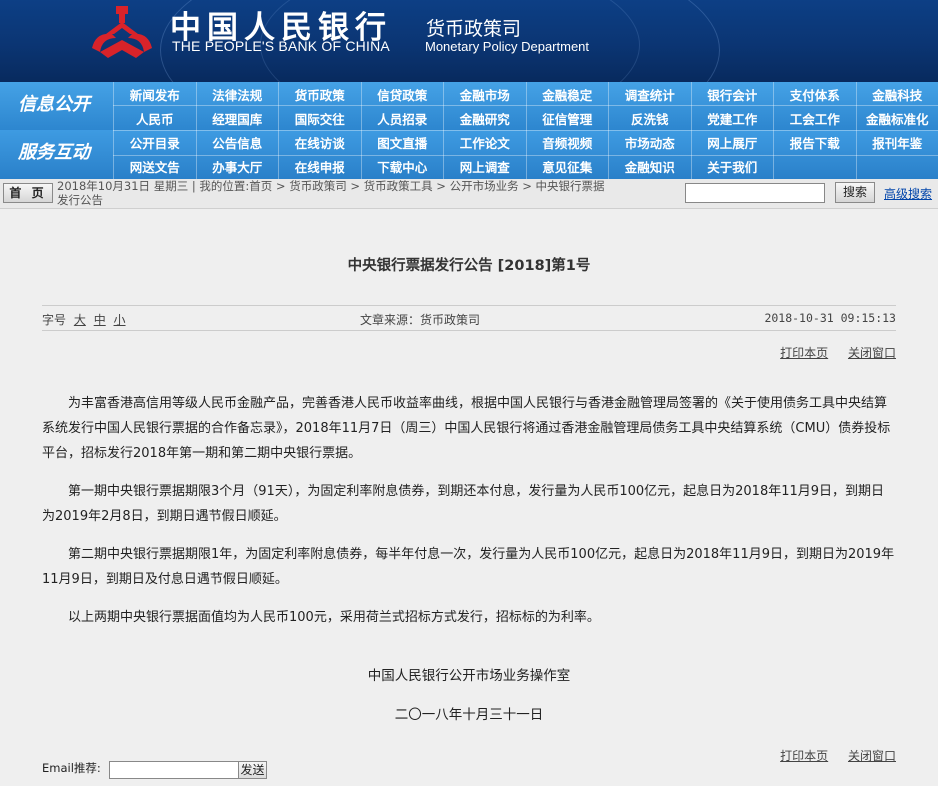 Image resolution: width=938 pixels, height=786 pixels. I want to click on nav-item: 图文直播, so click(402, 142).